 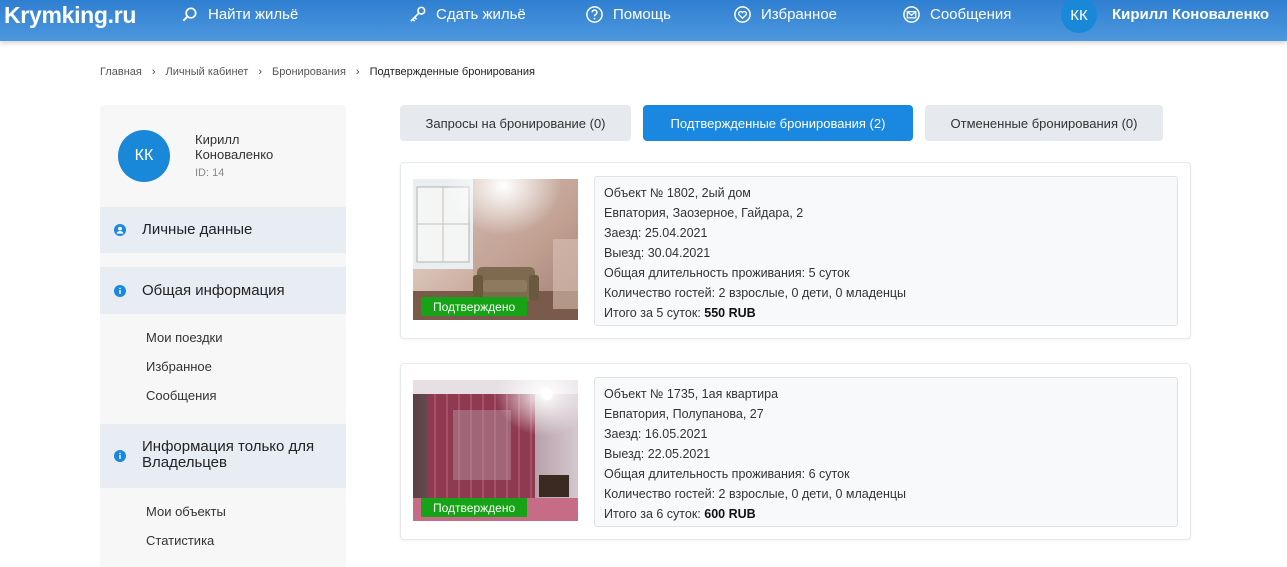 I want to click on sidebar-section-general-info: Общая информация, so click(x=223, y=290).